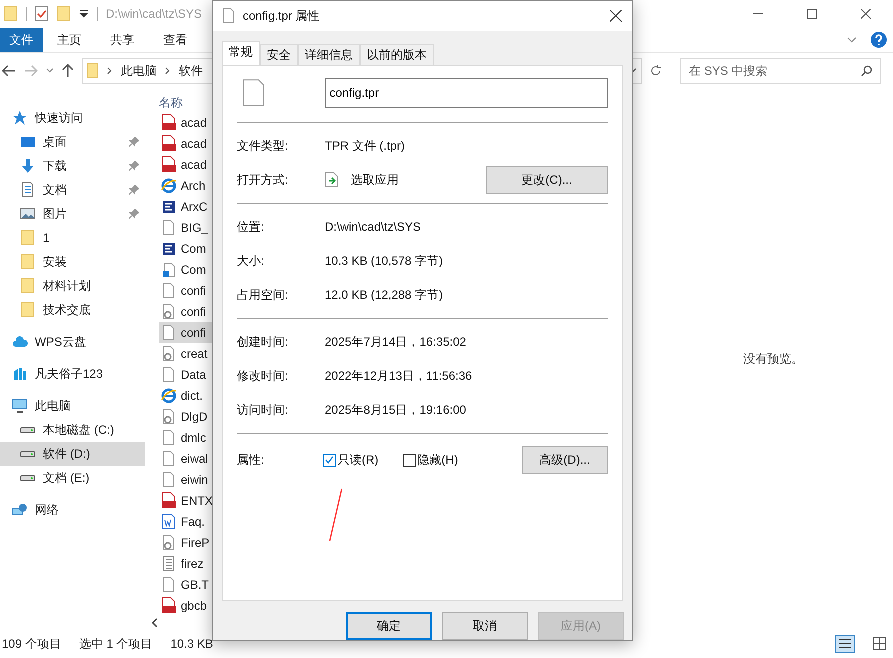 This screenshot has height=658, width=893. I want to click on field-value: 2022年12月13日，11:56:36, so click(398, 376).